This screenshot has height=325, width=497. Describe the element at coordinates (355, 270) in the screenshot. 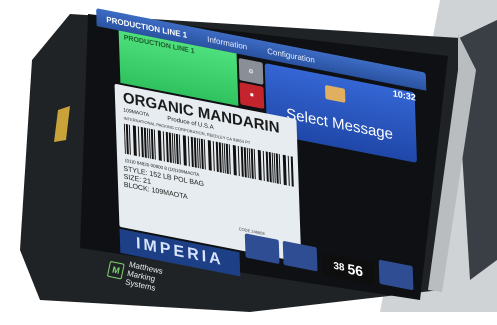

I see `counter-right: 56` at that location.